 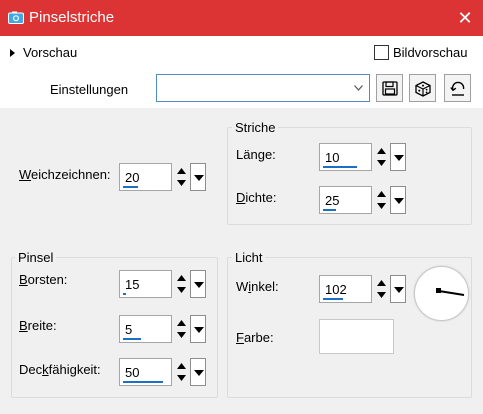 I want to click on triangle-right-icon, so click(x=12, y=52).